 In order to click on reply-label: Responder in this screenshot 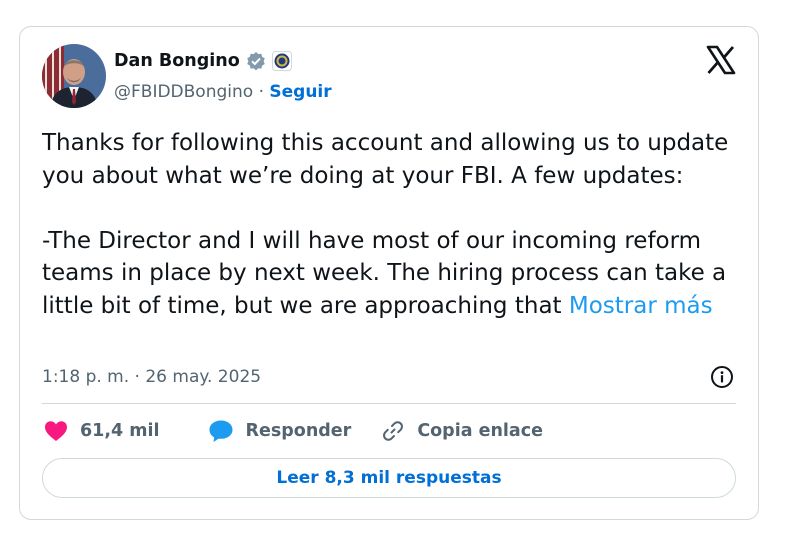, I will do `click(298, 431)`.